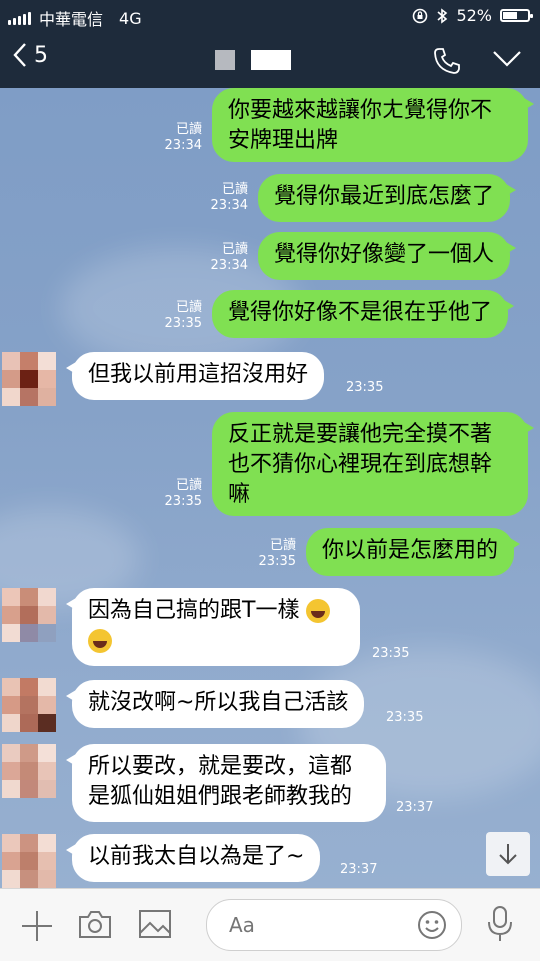 The height and width of the screenshot is (961, 540). What do you see at coordinates (387, 198) in the screenshot?
I see `message-bubble-out: 覺得你最近到底怎麼了` at bounding box center [387, 198].